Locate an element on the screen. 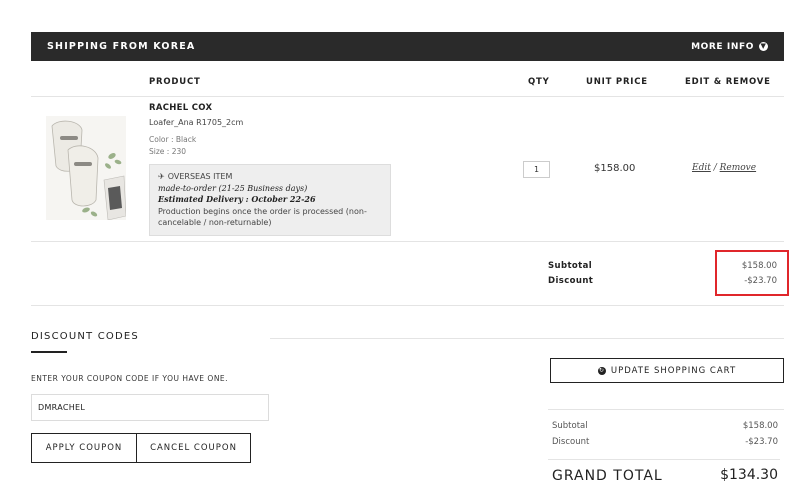 The image size is (800, 494). row-subtotal-label: Subtotal is located at coordinates (570, 266).